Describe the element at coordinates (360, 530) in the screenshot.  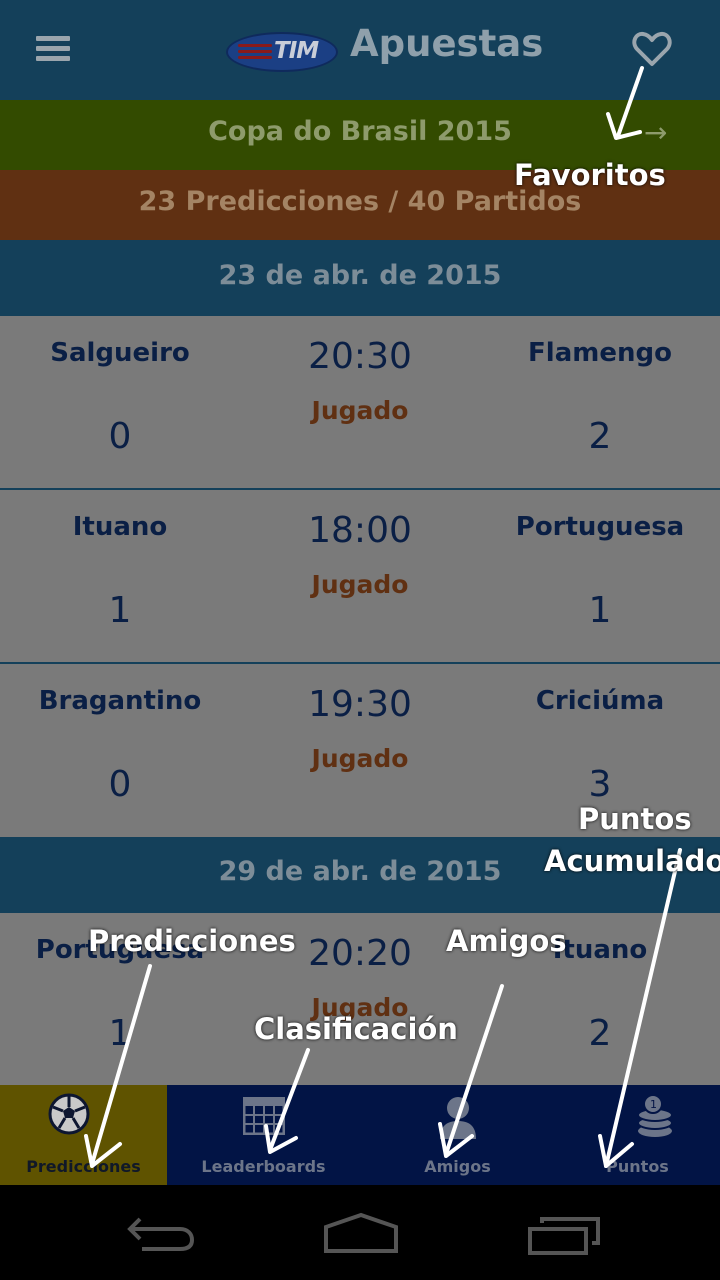
I see `match-time: 18:00` at that location.